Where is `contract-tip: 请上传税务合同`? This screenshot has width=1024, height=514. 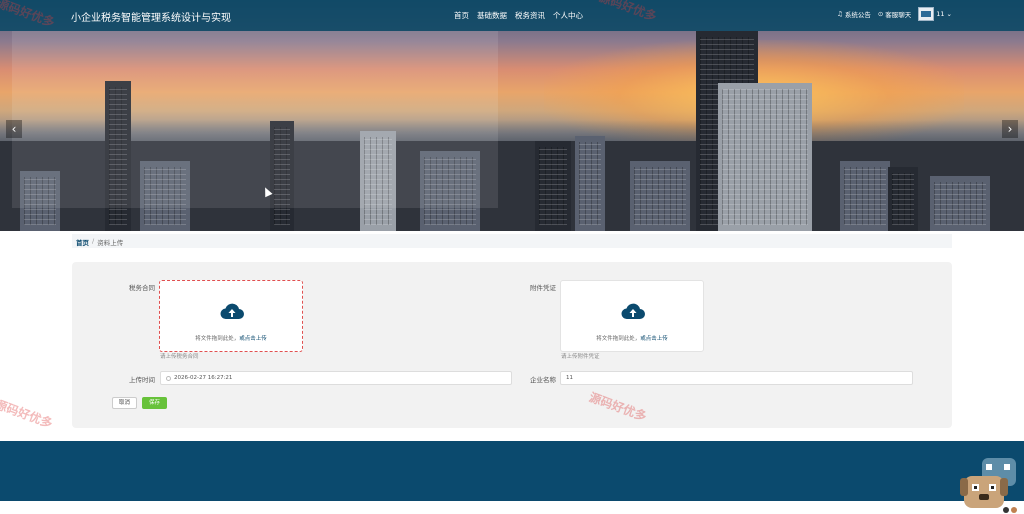
contract-tip: 请上传税务合同 is located at coordinates (179, 357).